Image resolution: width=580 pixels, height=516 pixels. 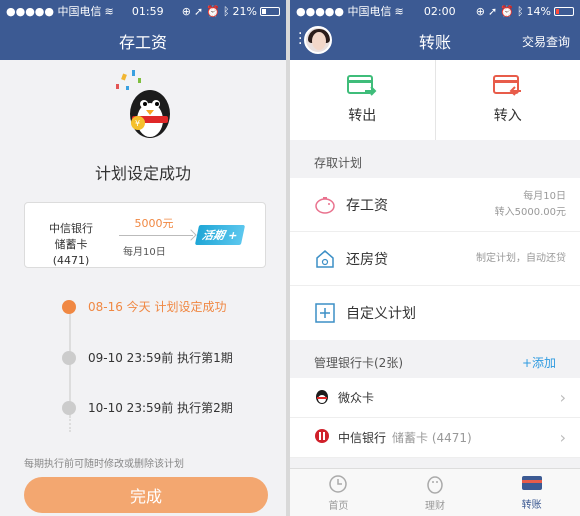 I want to click on plan-meta-line: 制定计划，自动还贷, so click(x=521, y=258).